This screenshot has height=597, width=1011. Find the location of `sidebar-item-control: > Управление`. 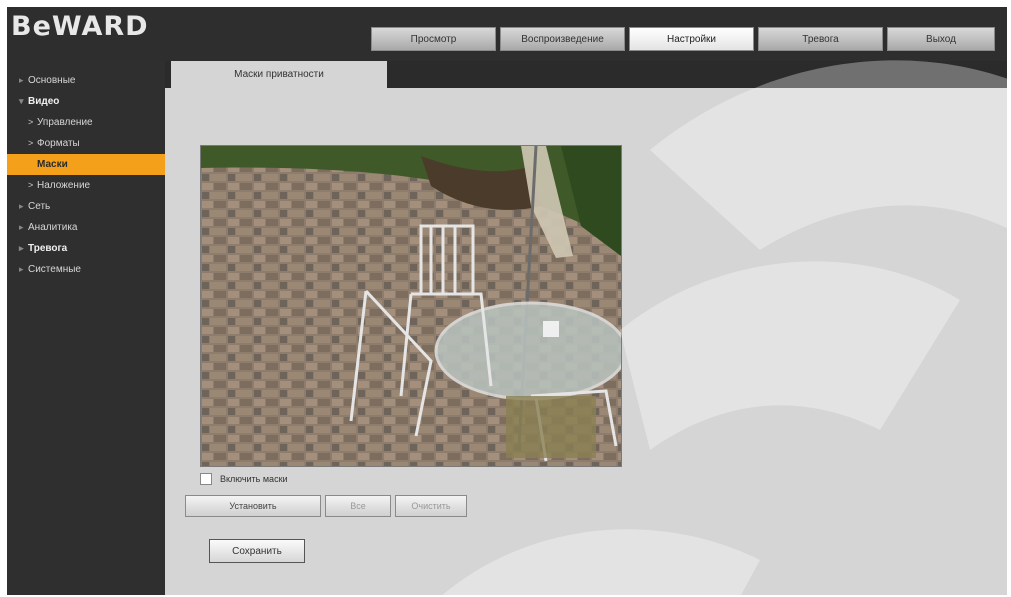

sidebar-item-control: > Управление is located at coordinates (86, 122).